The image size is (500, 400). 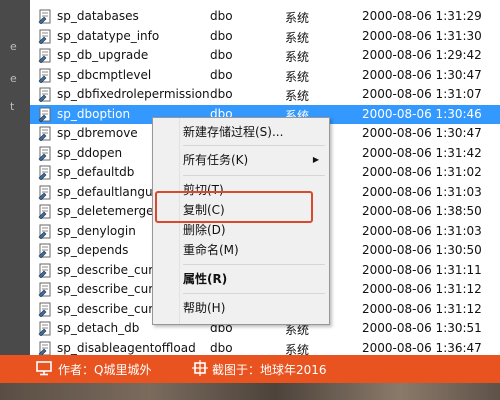 I want to click on procedure-created-date: 2000-08-06 1:30:51, so click(x=422, y=328).